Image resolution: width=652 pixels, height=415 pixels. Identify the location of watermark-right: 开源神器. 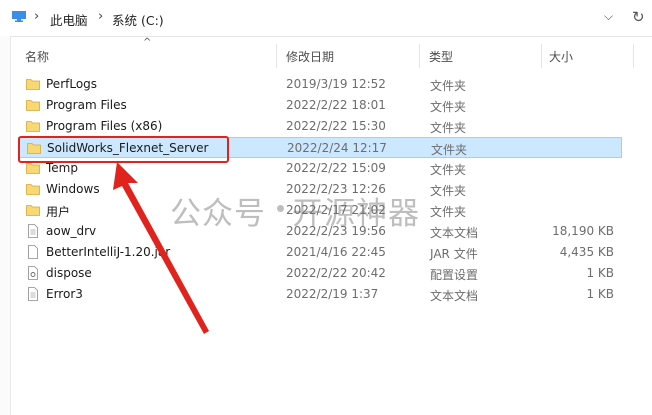
(356, 214).